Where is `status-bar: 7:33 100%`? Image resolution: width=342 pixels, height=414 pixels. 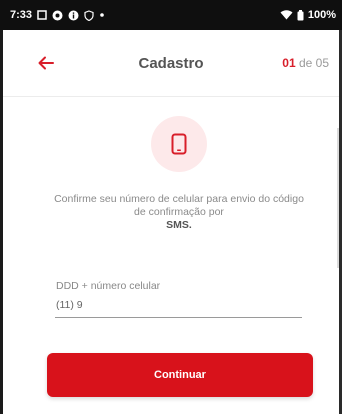 status-bar: 7:33 100% is located at coordinates (171, 15).